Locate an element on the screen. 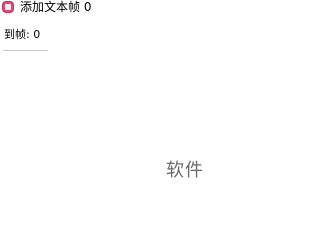 The height and width of the screenshot is (240, 320). goto-frame-label: 到帧: 0 is located at coordinates (22, 34).